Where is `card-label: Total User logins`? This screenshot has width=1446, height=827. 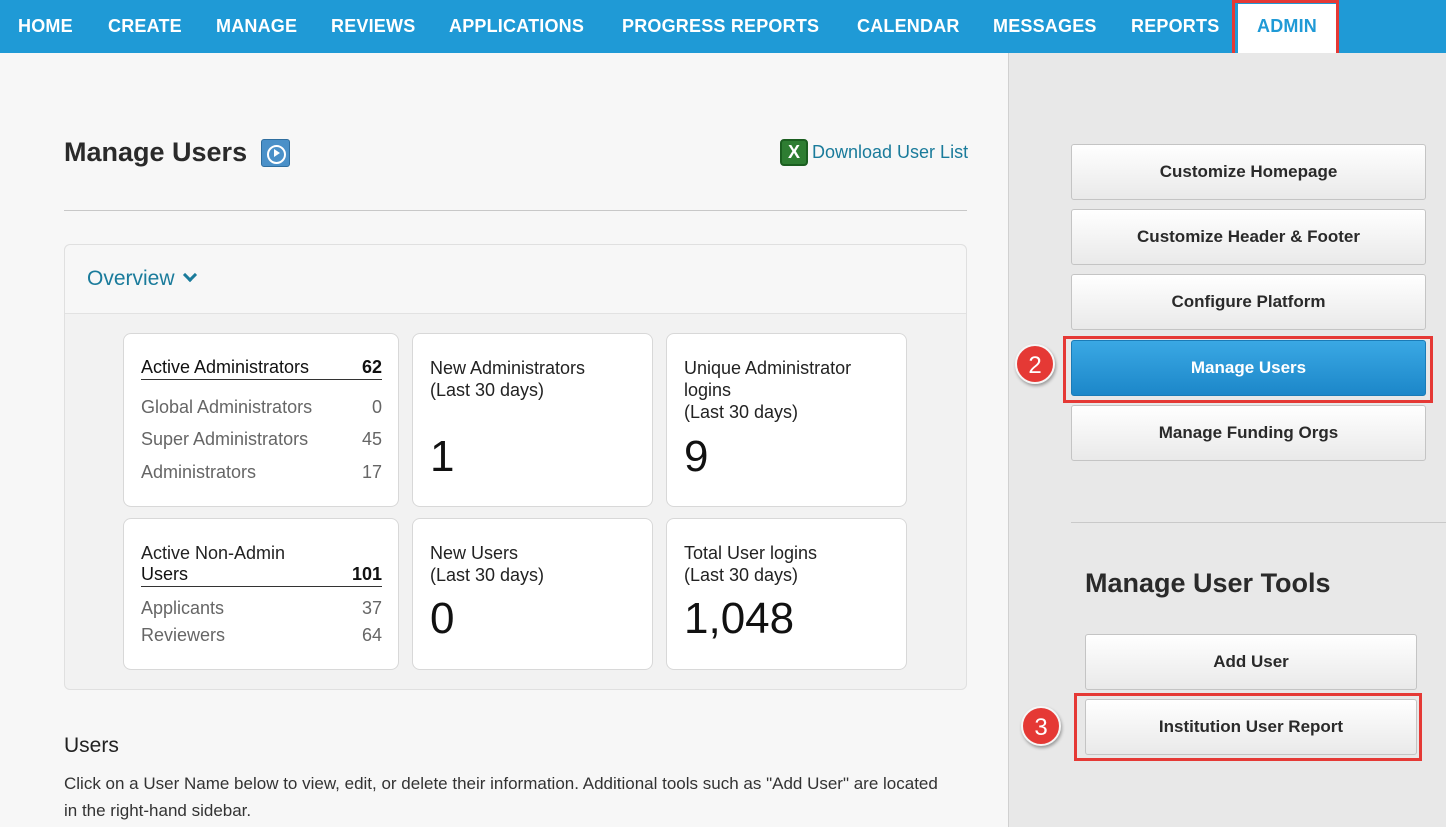 card-label: Total User logins is located at coordinates (751, 553).